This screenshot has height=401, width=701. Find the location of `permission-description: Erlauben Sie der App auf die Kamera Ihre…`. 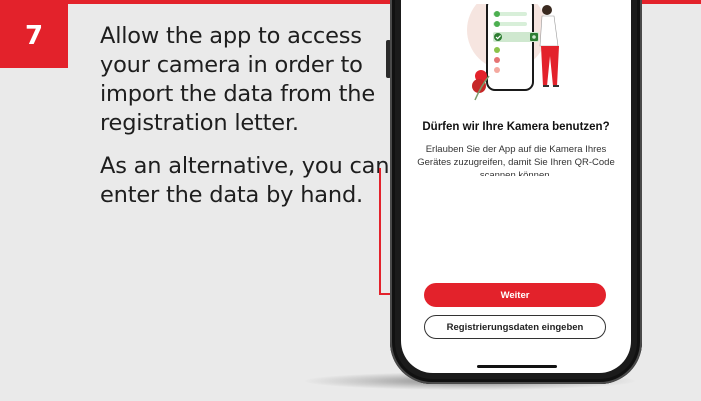

permission-description: Erlauben Sie der App auf die Kamera Ihre… is located at coordinates (516, 160).